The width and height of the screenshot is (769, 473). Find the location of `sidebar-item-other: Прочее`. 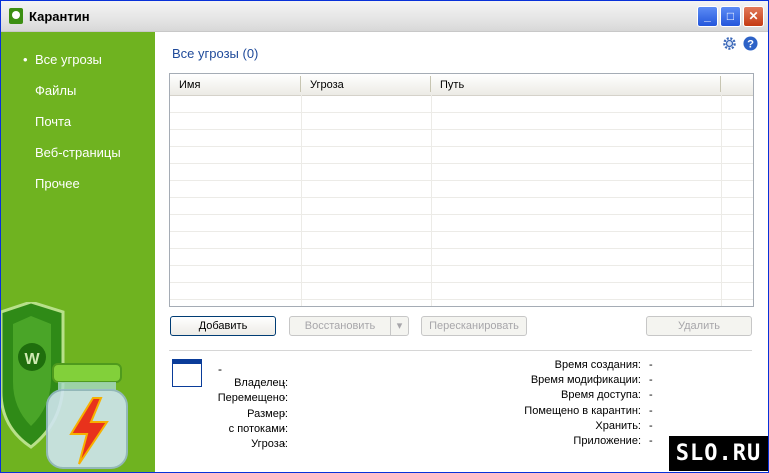

sidebar-item-other: Прочее is located at coordinates (57, 183).